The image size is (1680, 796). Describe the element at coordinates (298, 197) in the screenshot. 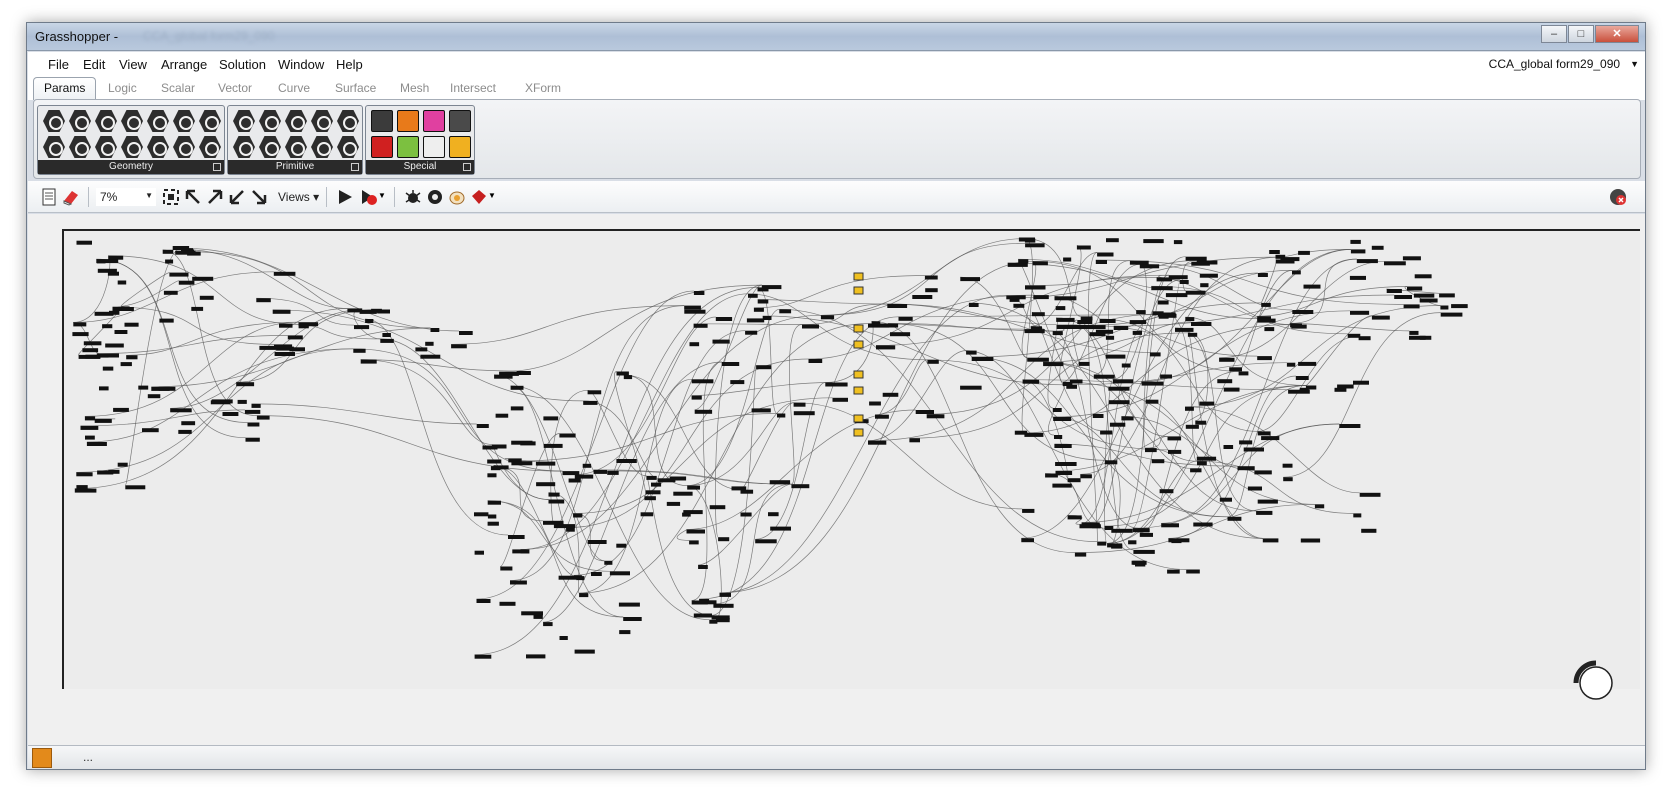

I see `views-dropdown: Views ▾` at that location.